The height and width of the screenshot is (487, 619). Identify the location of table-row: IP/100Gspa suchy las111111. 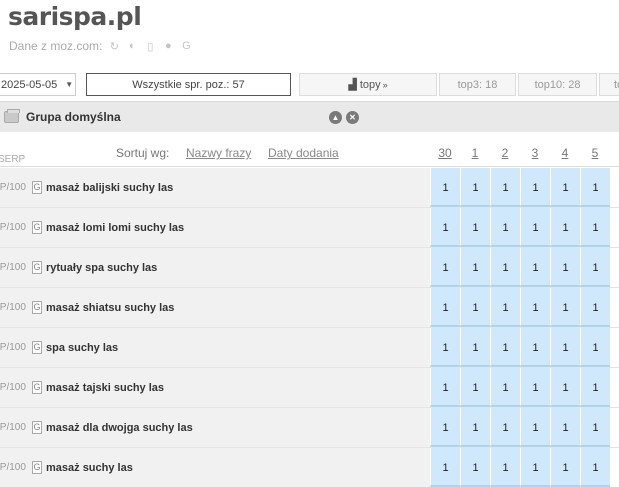
(309, 348).